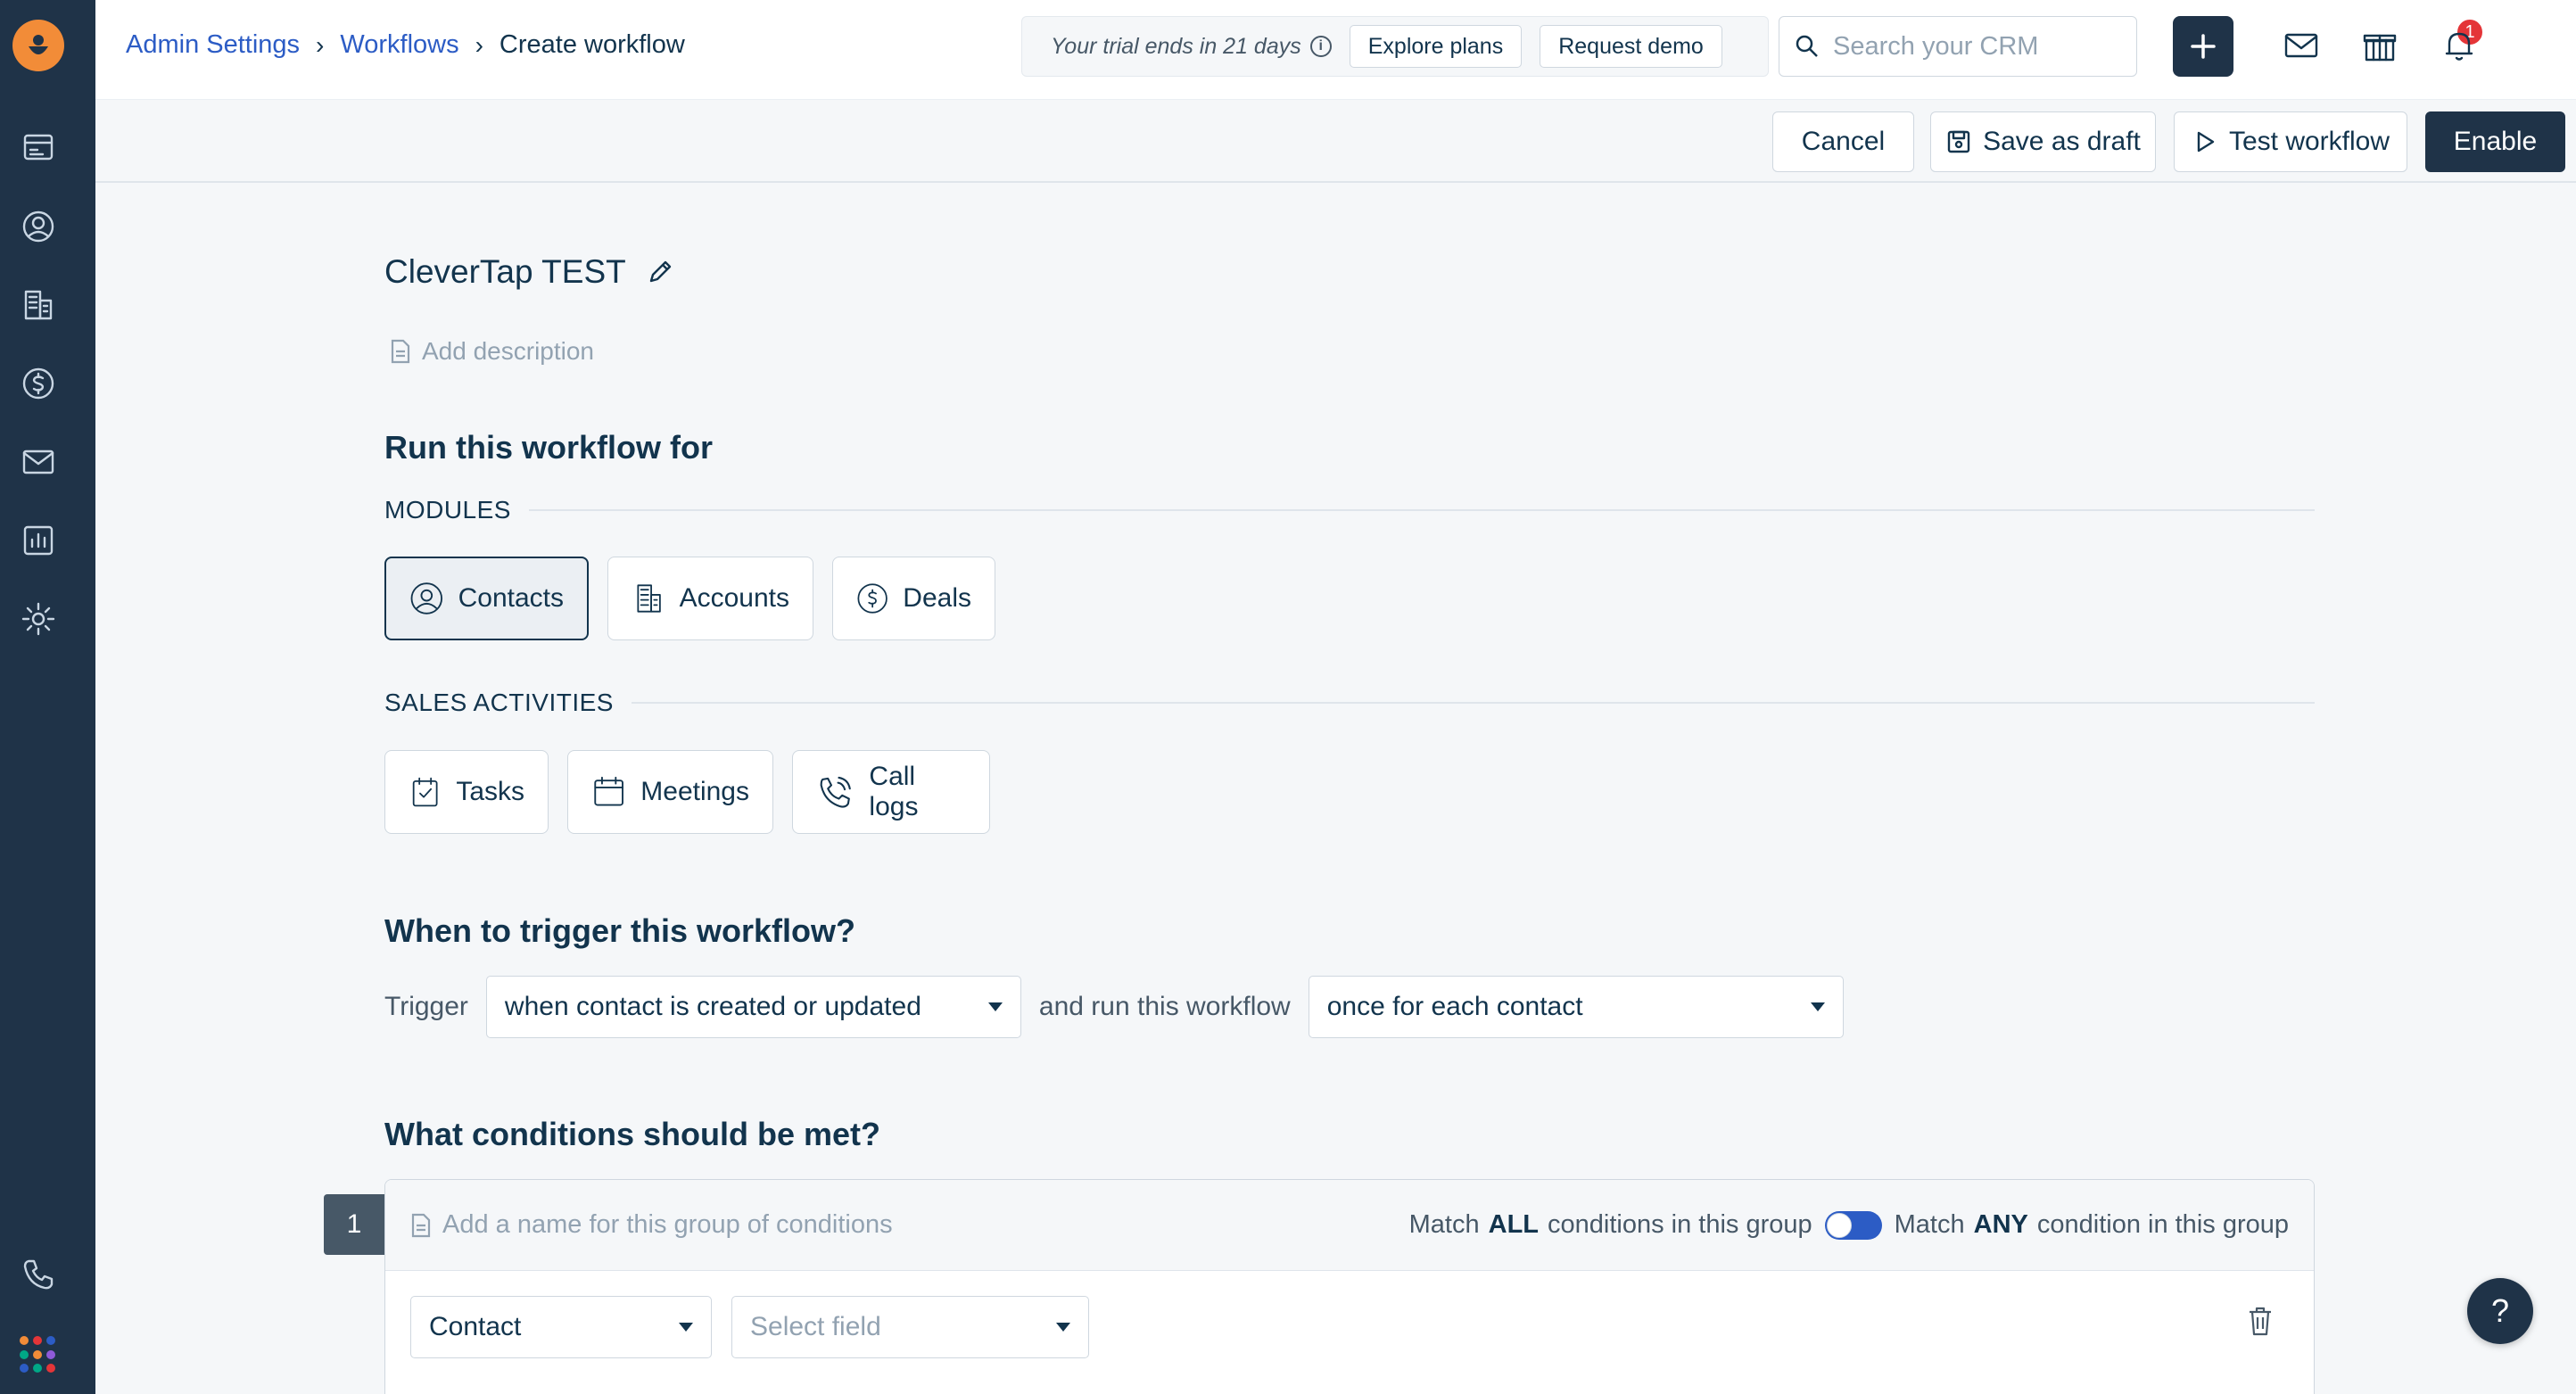 The width and height of the screenshot is (2576, 1394). Describe the element at coordinates (1165, 1007) in the screenshot. I see `run-label: and run this workflow` at that location.